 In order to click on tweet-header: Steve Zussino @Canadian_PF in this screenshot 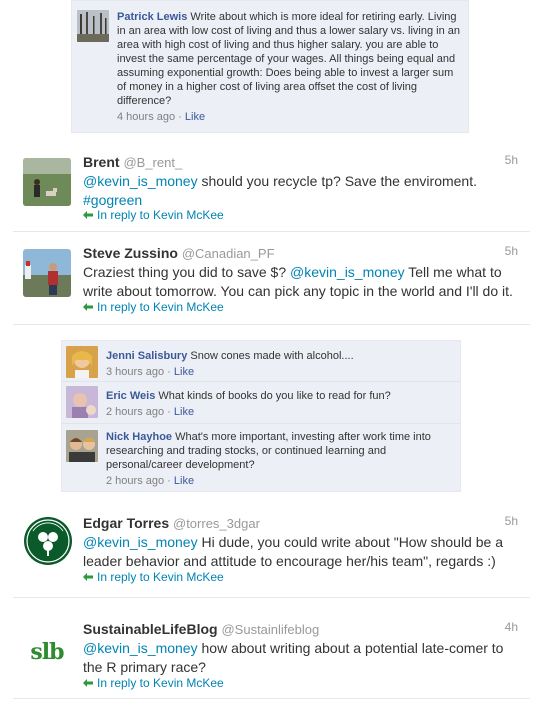, I will do `click(179, 253)`.